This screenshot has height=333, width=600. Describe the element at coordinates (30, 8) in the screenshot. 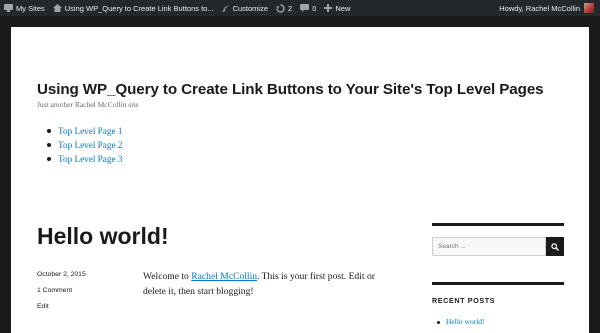

I see `my-sites-label: My Sites` at that location.